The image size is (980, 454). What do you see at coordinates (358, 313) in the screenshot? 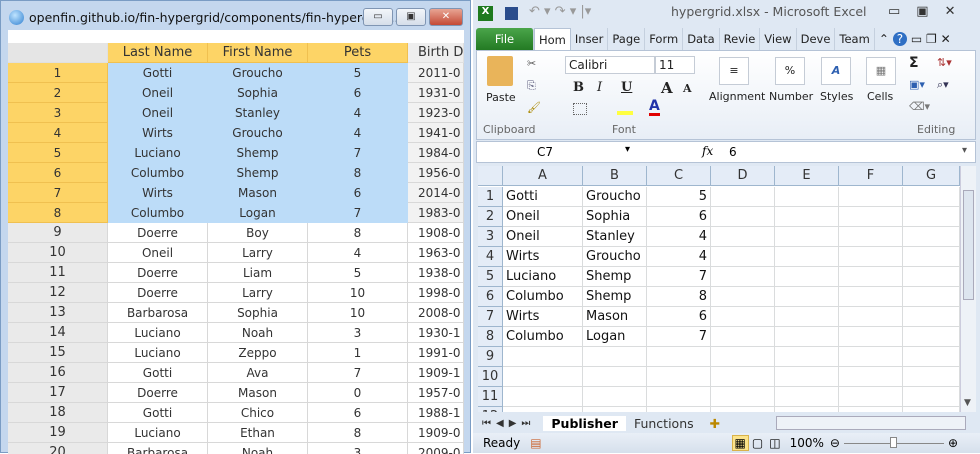
I see `table-row-cell: 10` at bounding box center [358, 313].